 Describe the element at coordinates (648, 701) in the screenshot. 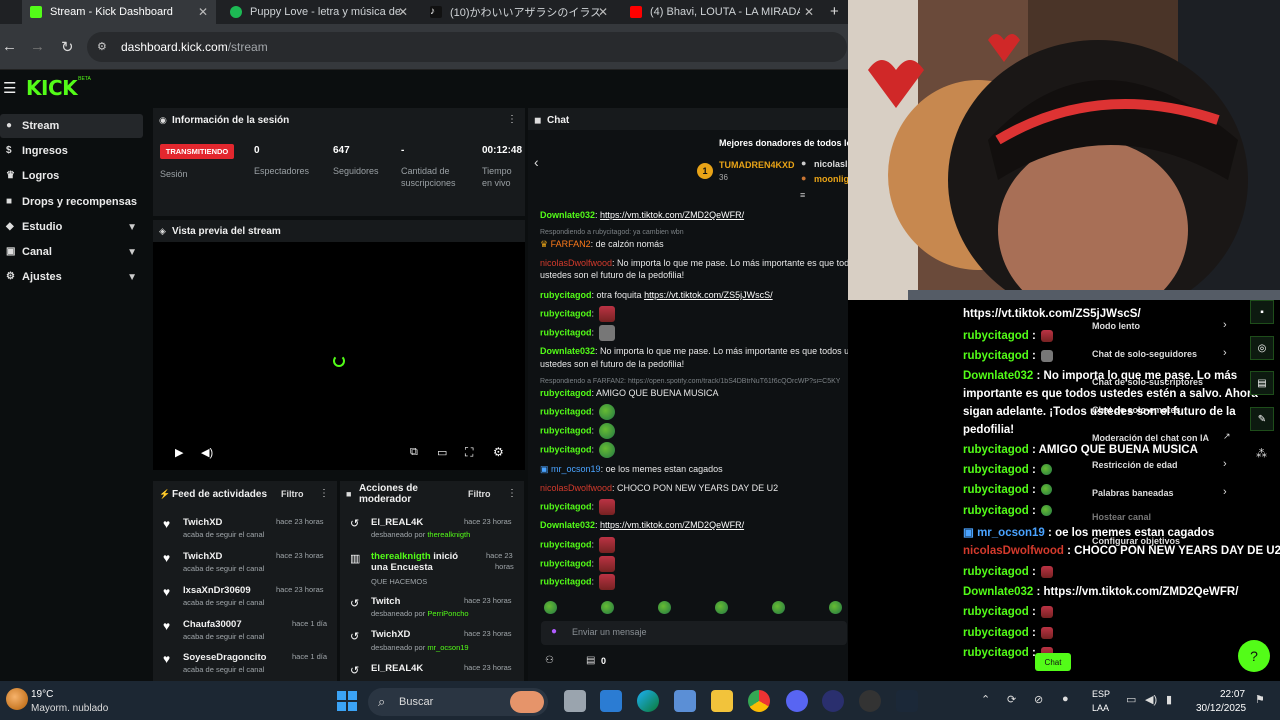

I see `edge-icon` at that location.